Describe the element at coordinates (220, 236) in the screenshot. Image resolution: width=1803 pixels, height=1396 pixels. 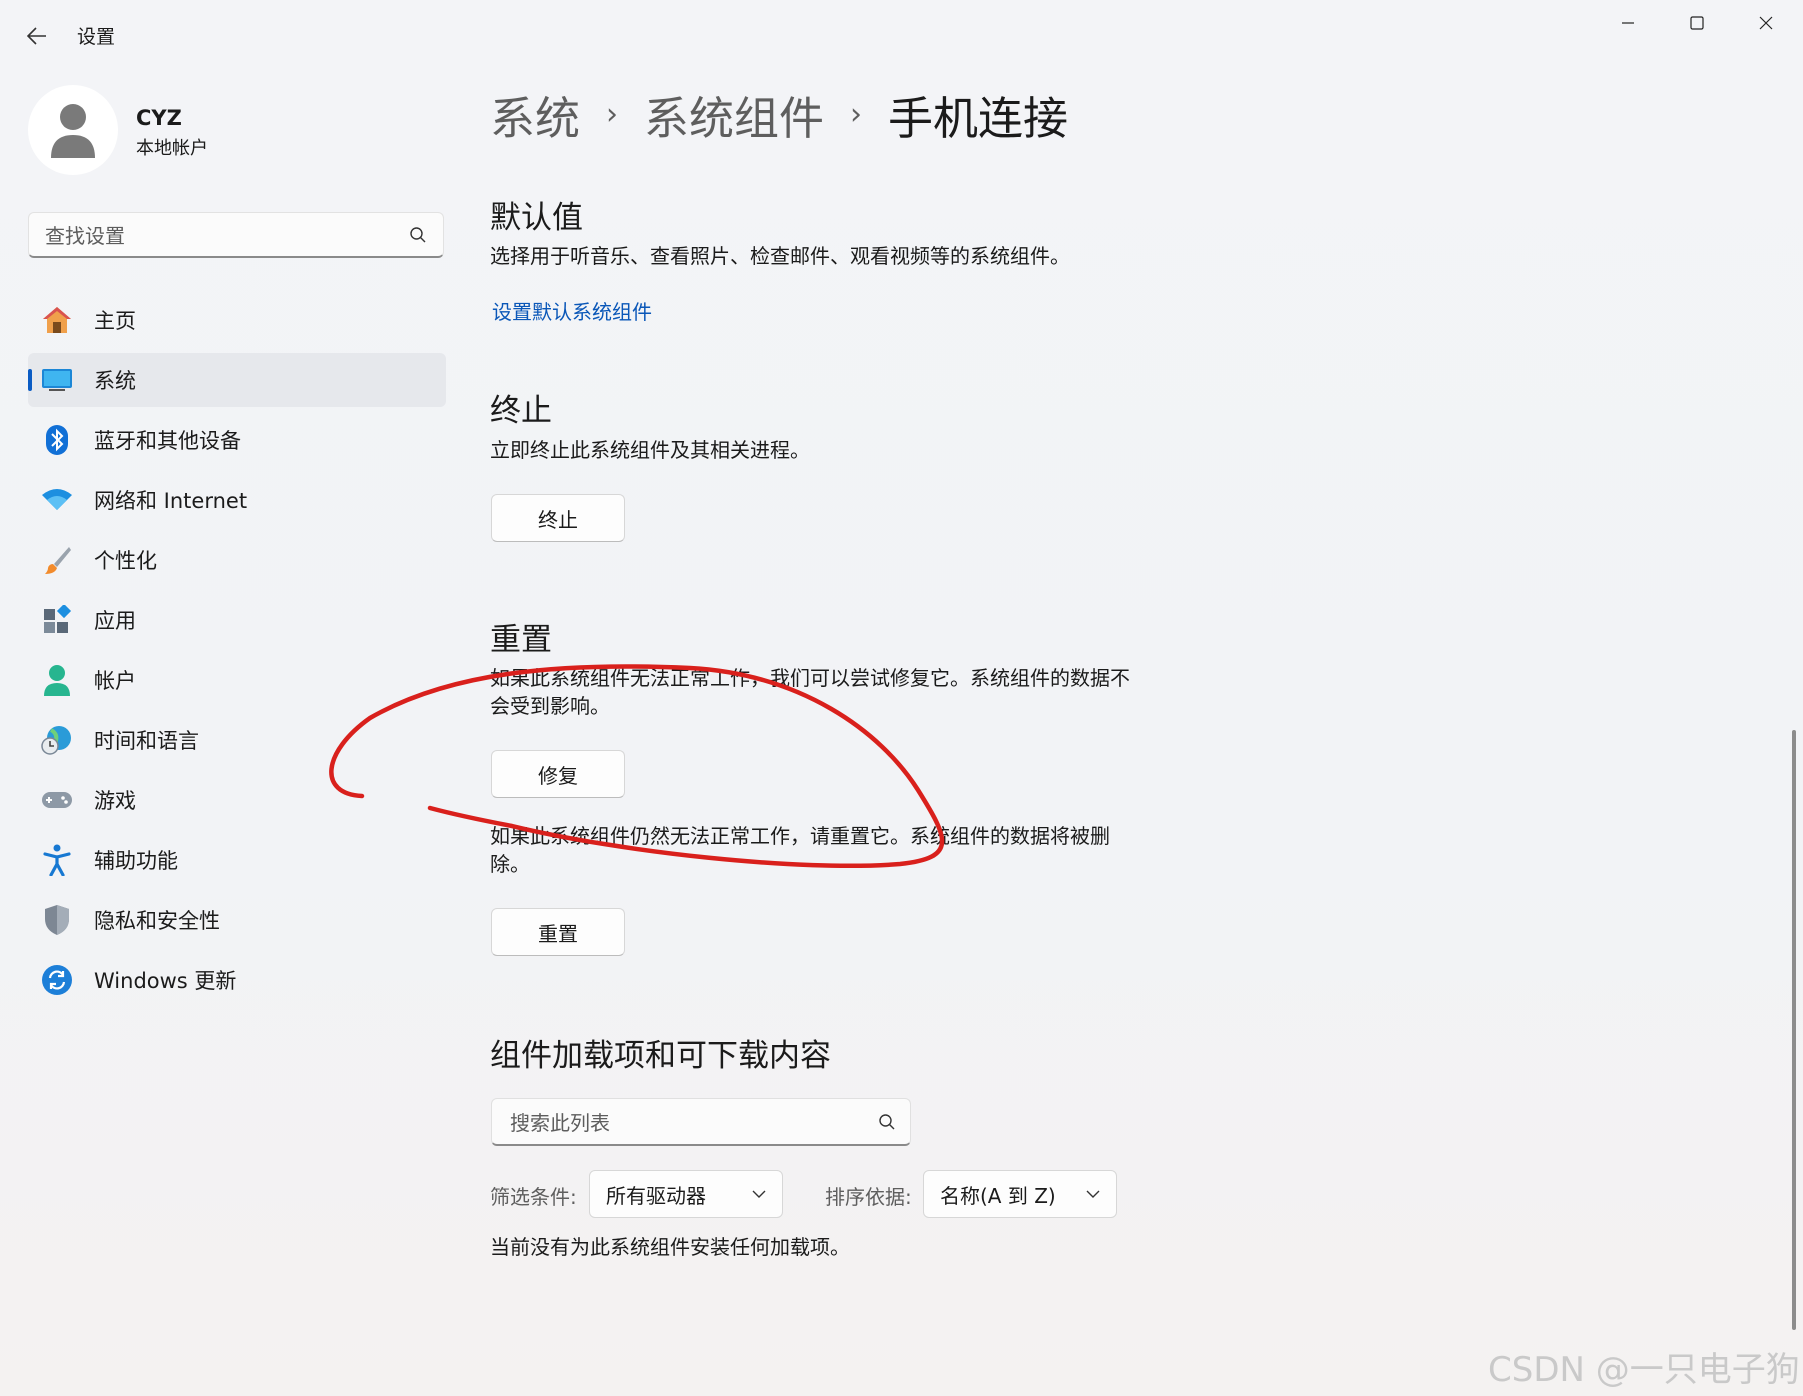
I see `settings-search-input` at that location.